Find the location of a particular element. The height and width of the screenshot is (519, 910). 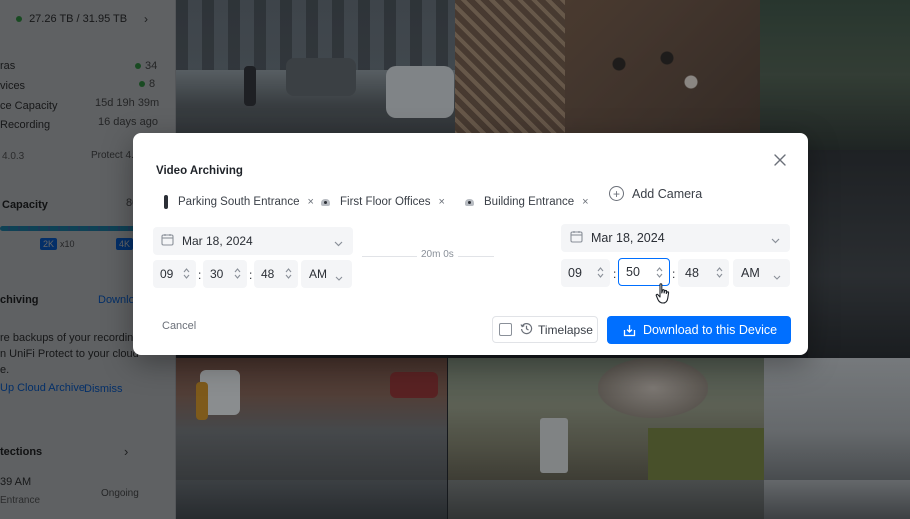

end-date-picker: Mar 18, 2024 is located at coordinates (675, 238).